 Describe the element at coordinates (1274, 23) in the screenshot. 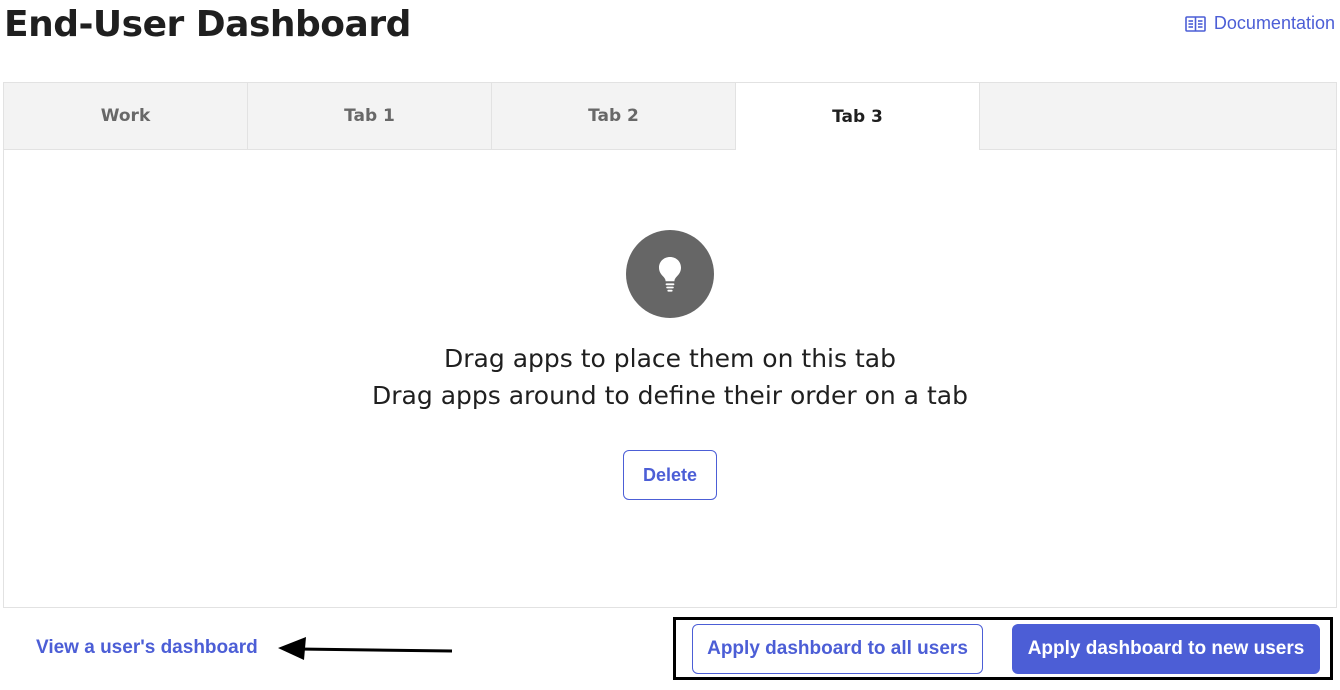

I see `documentation-label: Documentation` at that location.